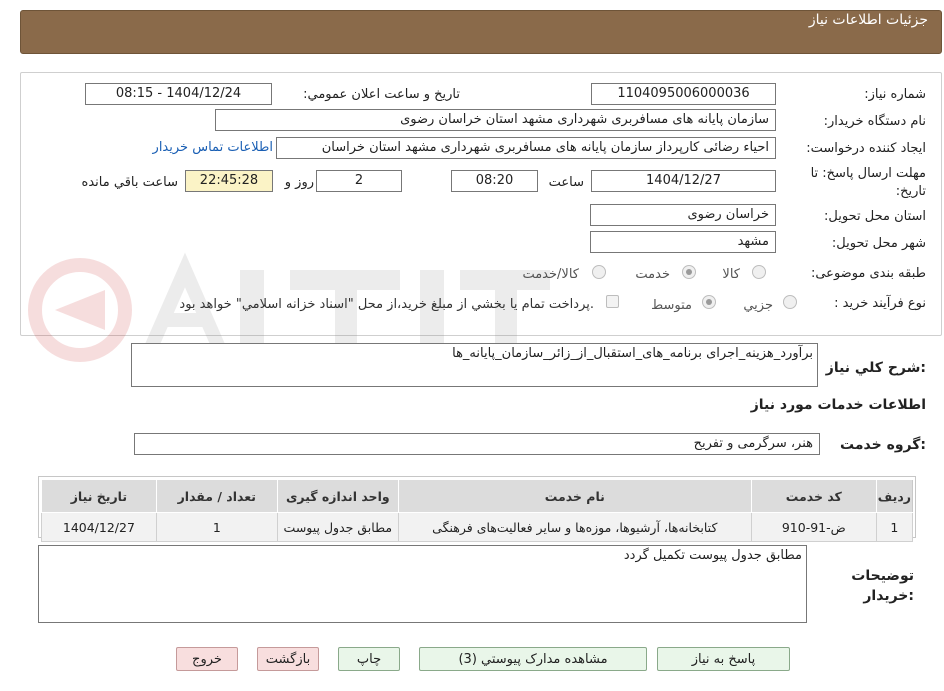  I want to click on col-name: نام خدمت, so click(574, 496).